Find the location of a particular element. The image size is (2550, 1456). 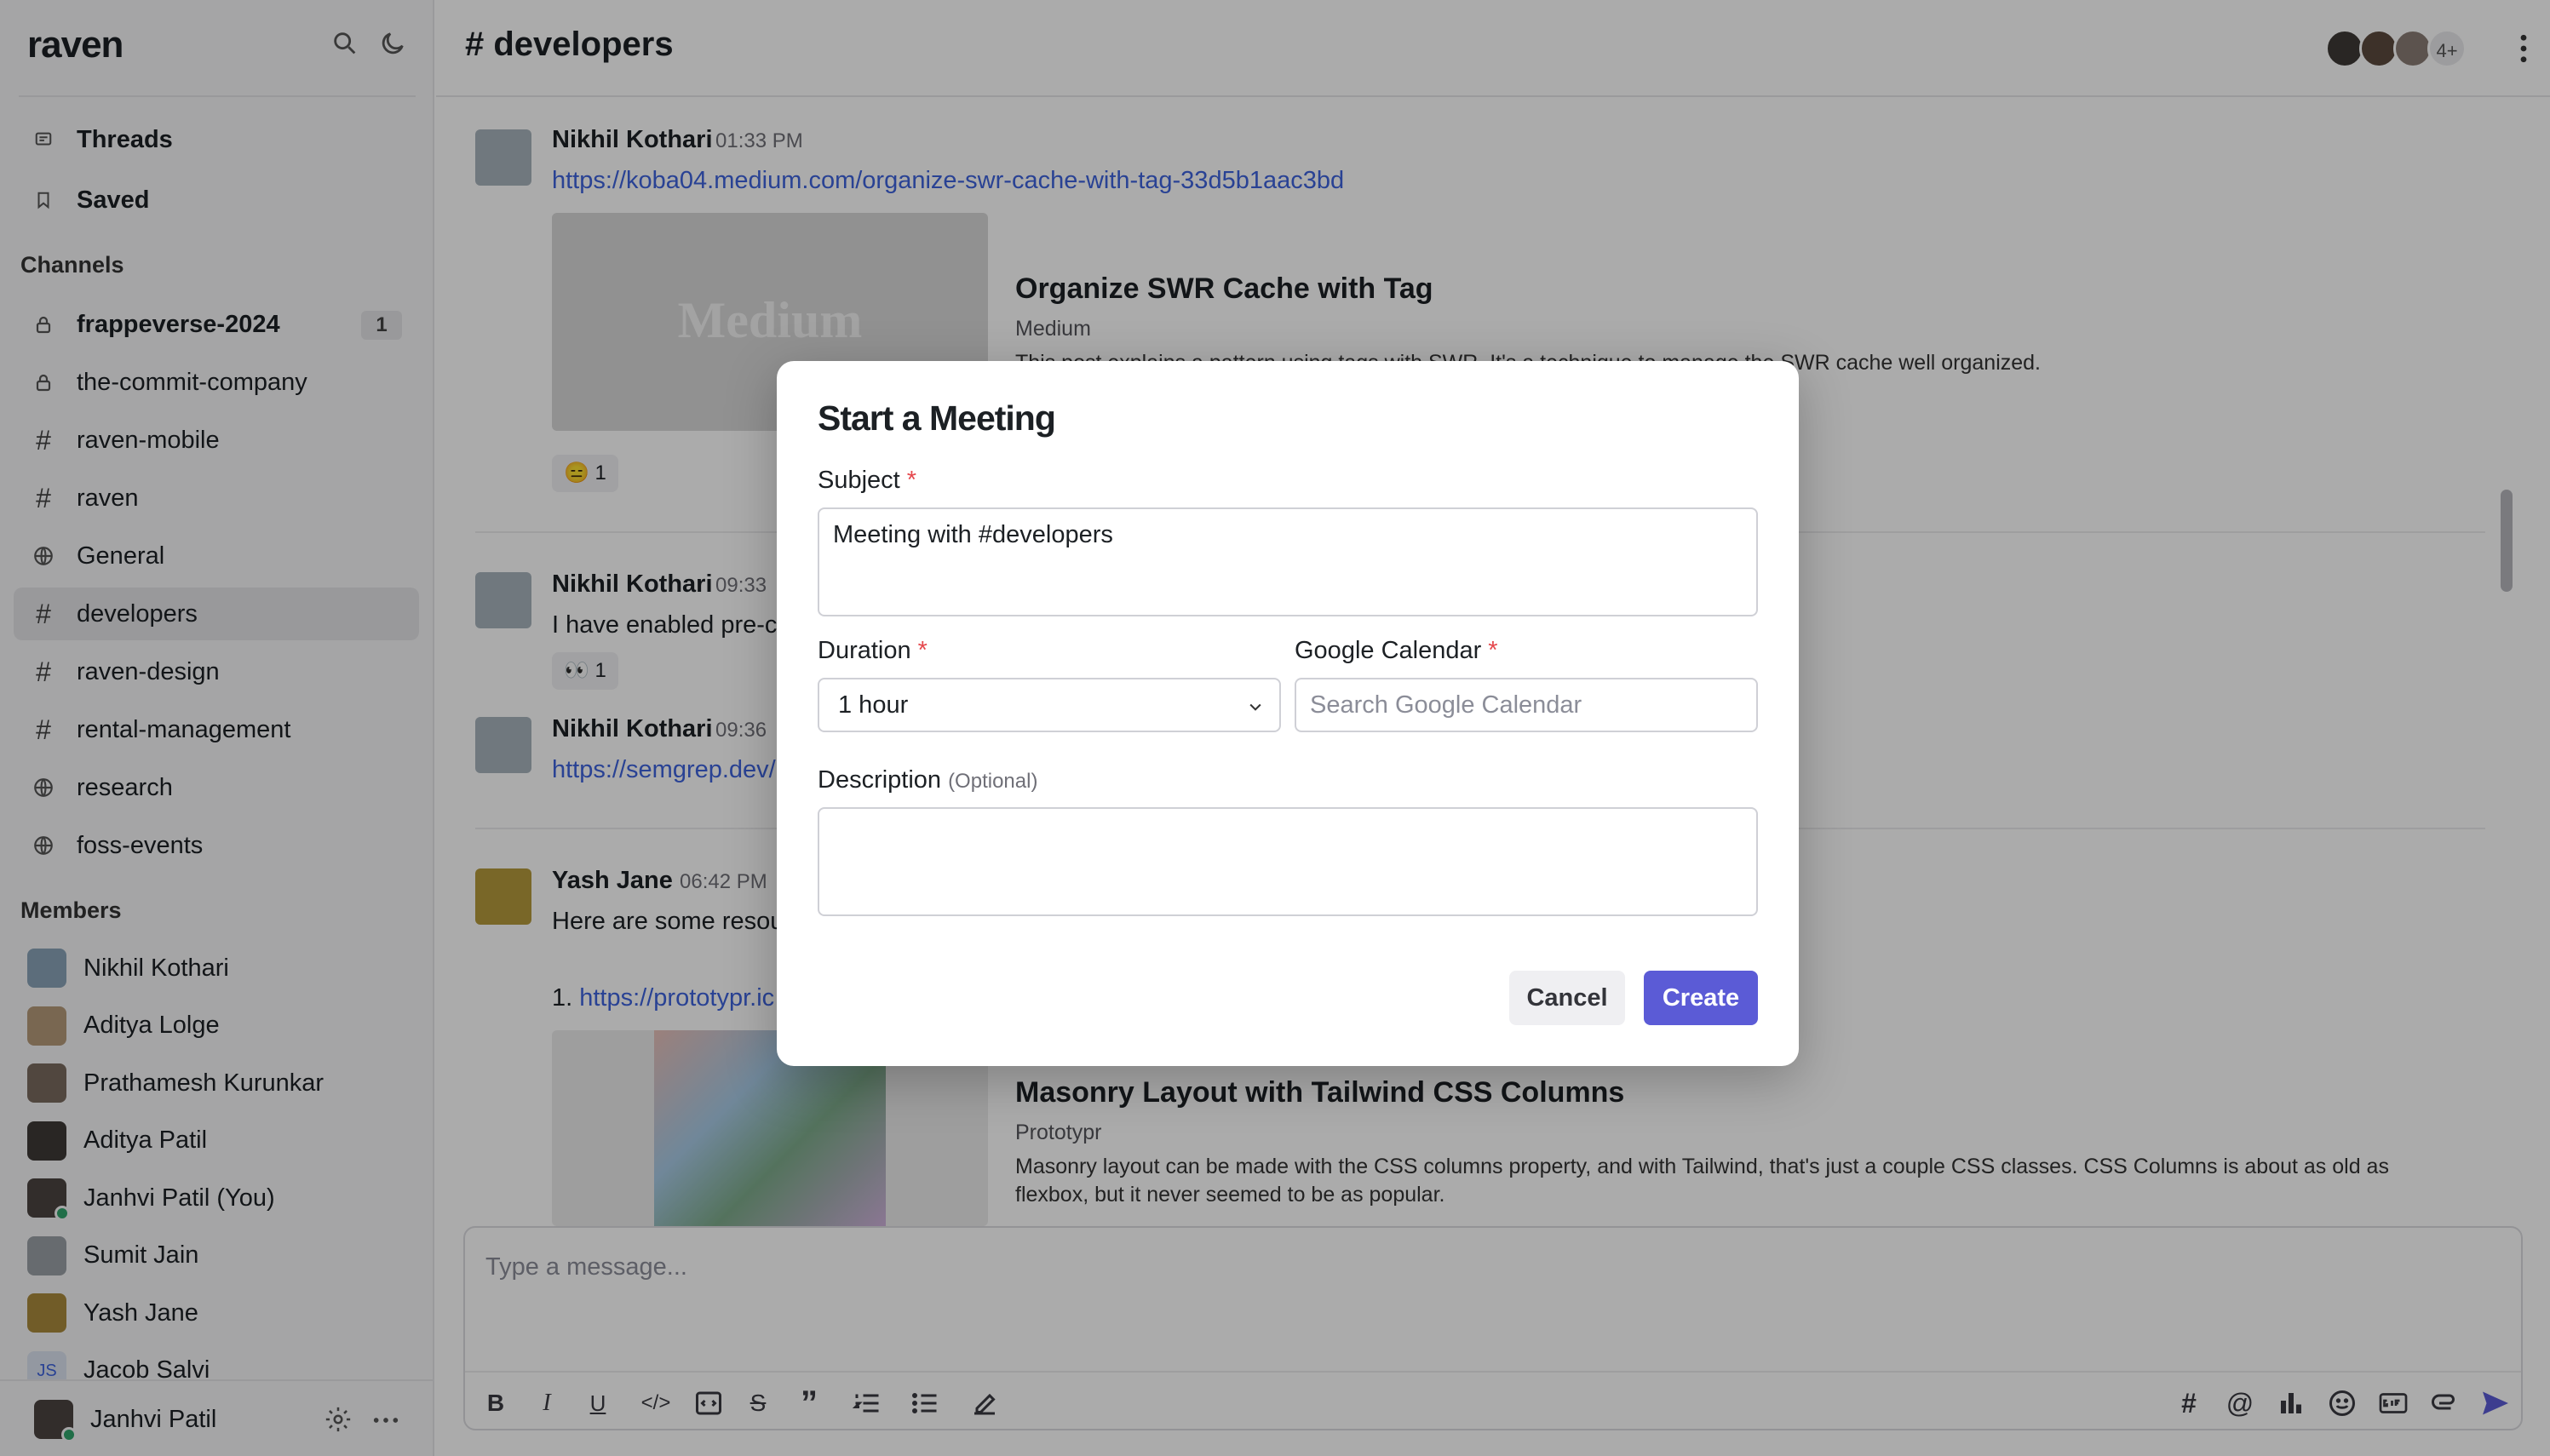

description-label: Description (Optional) is located at coordinates (927, 780).